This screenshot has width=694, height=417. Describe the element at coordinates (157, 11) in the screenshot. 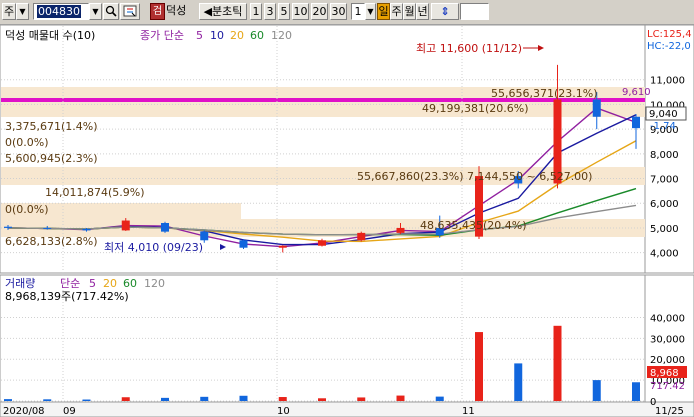

I see `code-badge: 검` at that location.